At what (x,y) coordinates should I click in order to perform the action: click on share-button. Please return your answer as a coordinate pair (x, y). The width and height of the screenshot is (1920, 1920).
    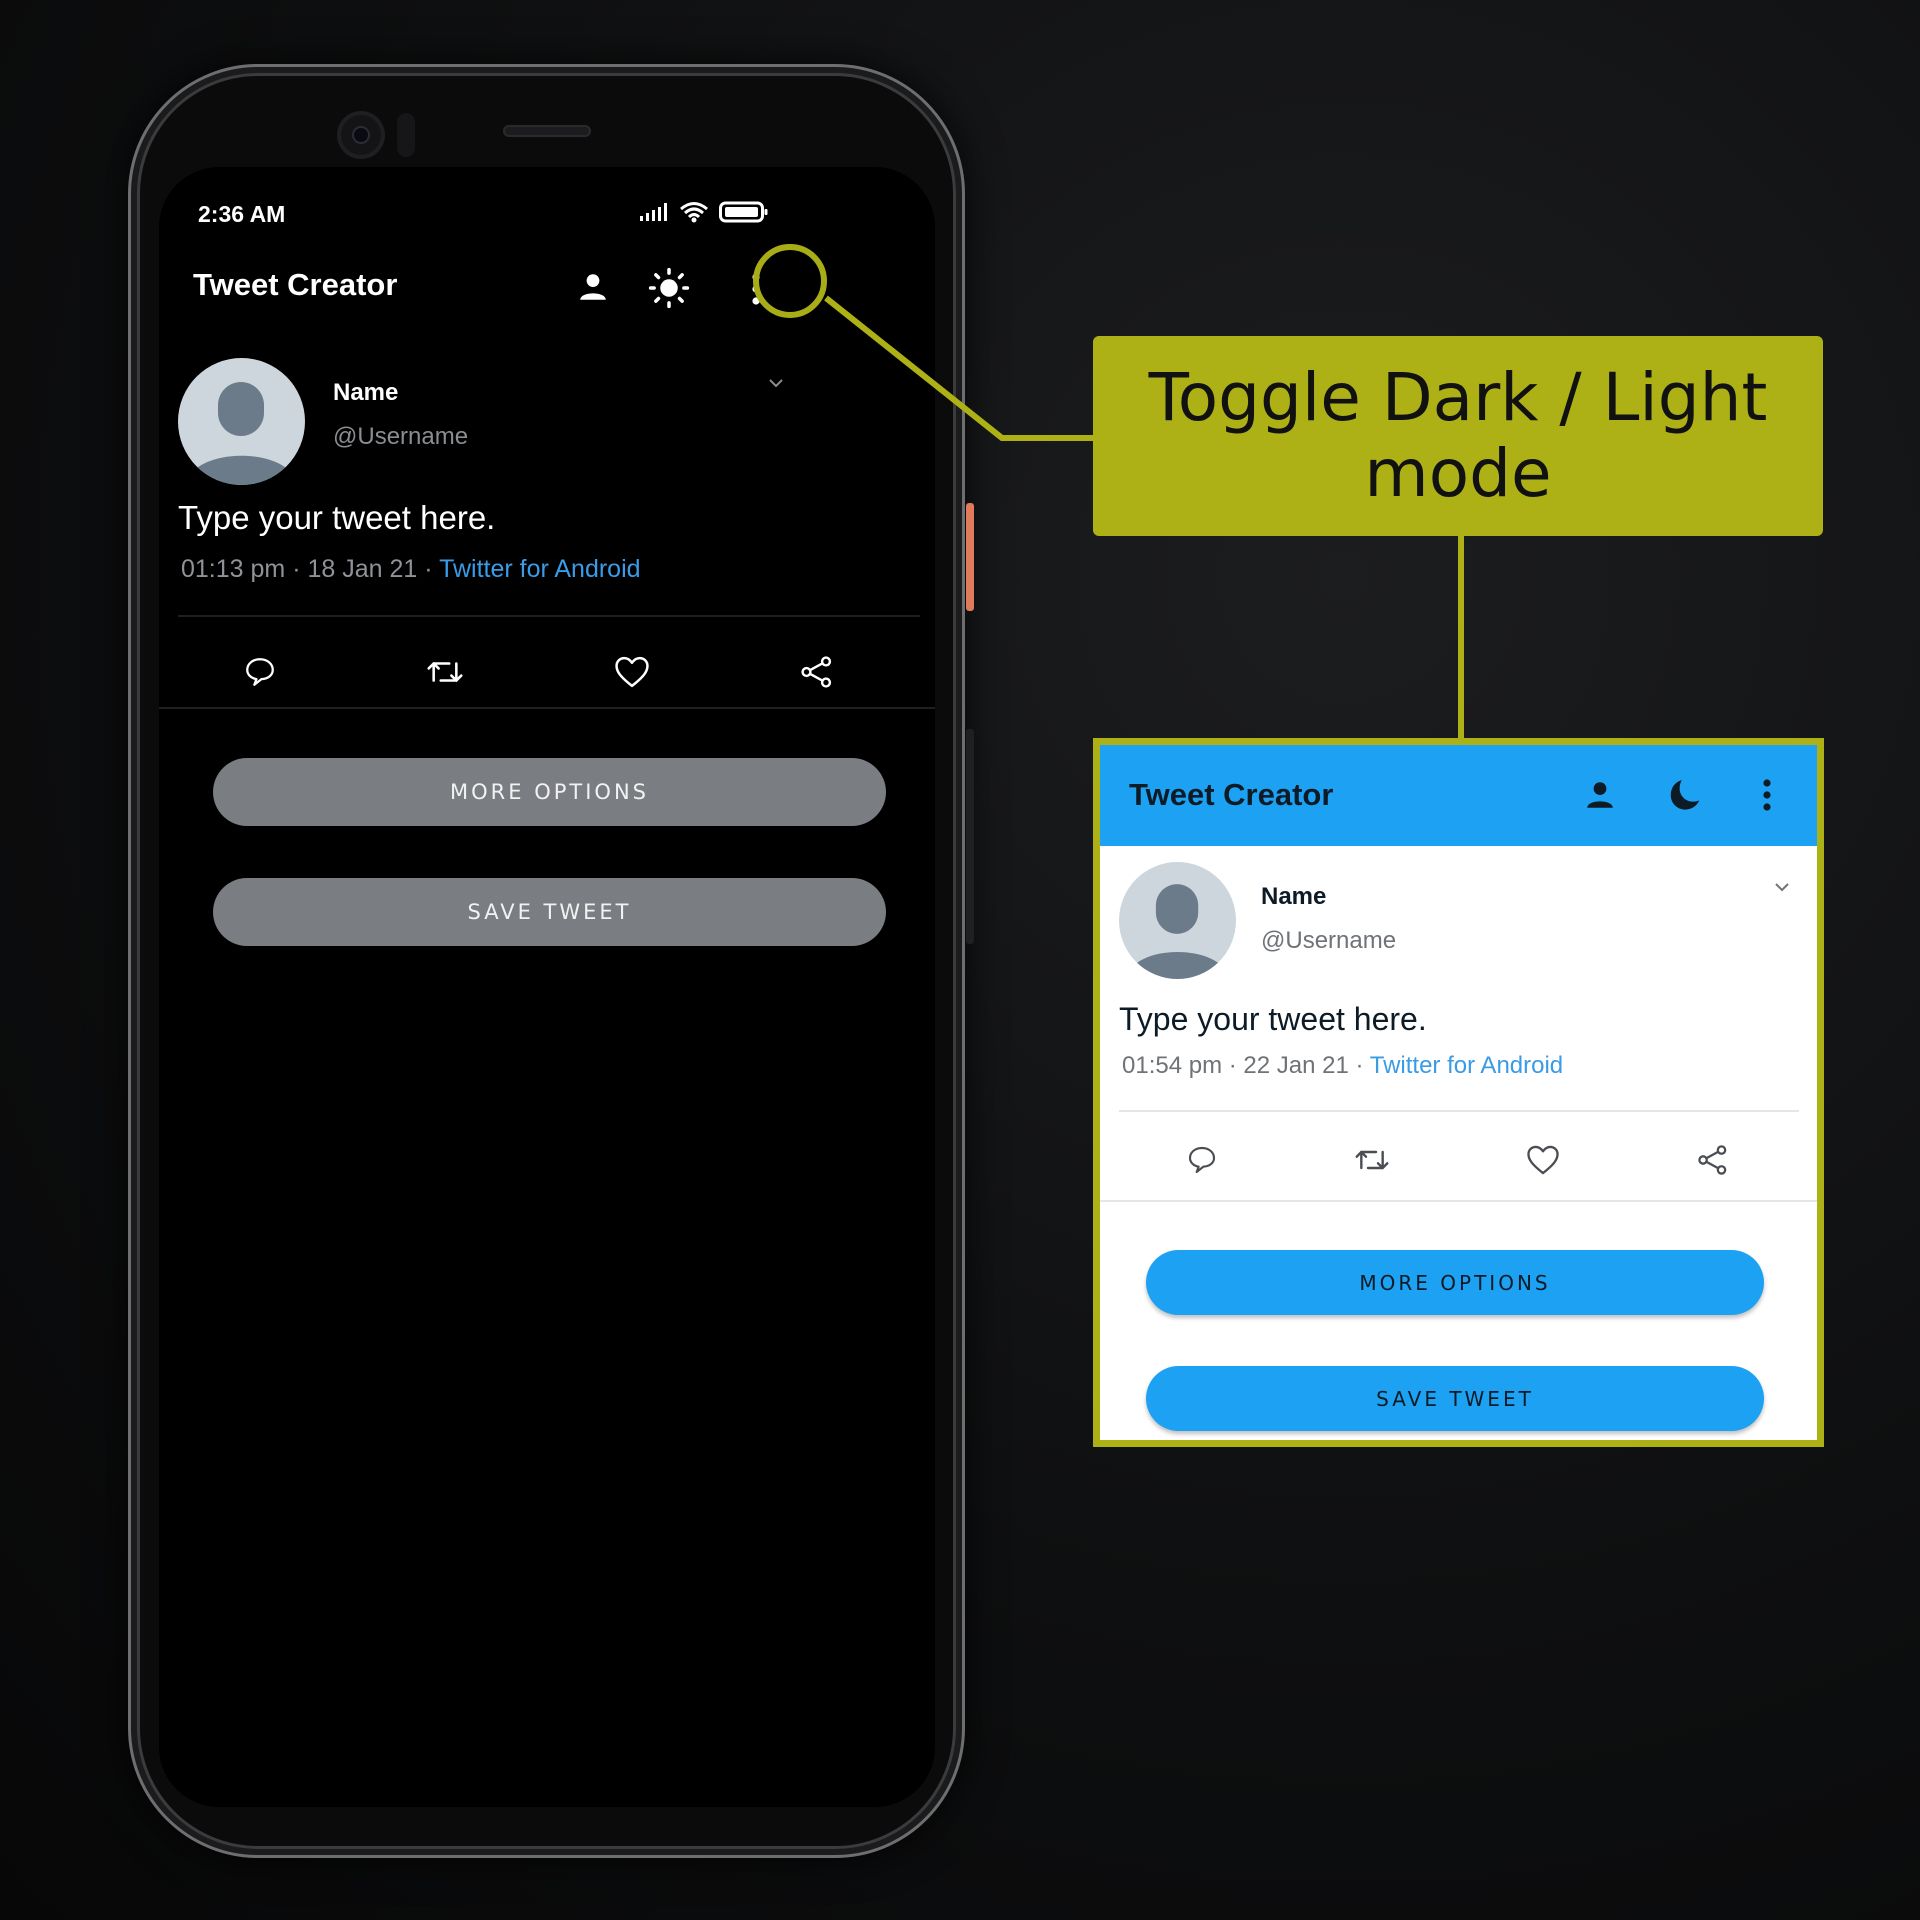
    Looking at the image, I should click on (1713, 1160).